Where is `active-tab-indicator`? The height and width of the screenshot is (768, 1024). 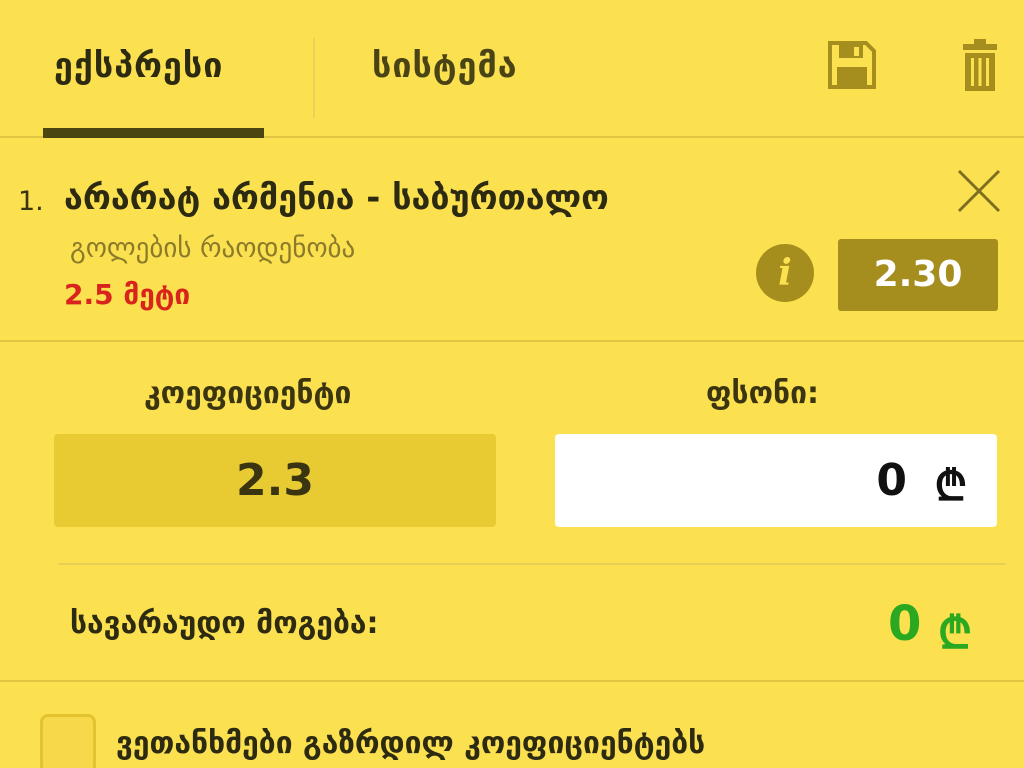 active-tab-indicator is located at coordinates (153, 133).